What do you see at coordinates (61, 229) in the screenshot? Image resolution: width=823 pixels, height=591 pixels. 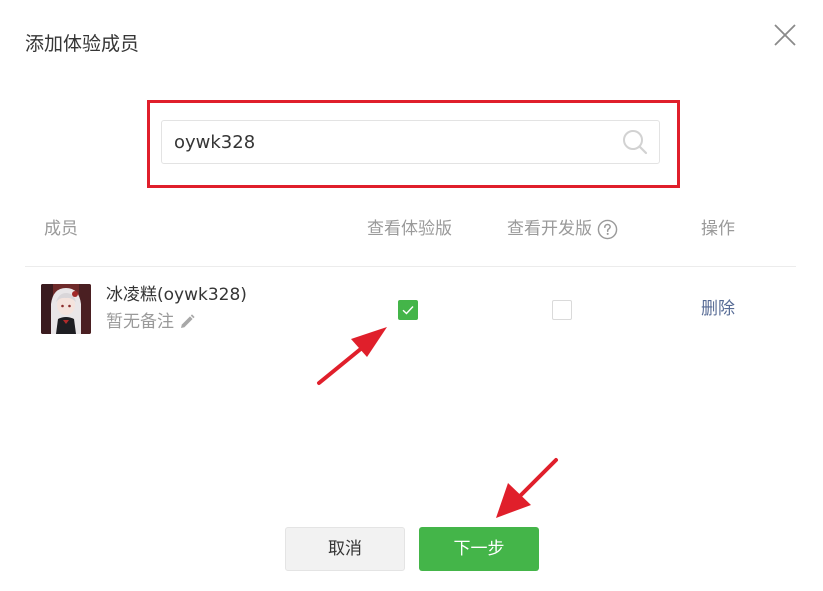 I see `header-member: 成员` at bounding box center [61, 229].